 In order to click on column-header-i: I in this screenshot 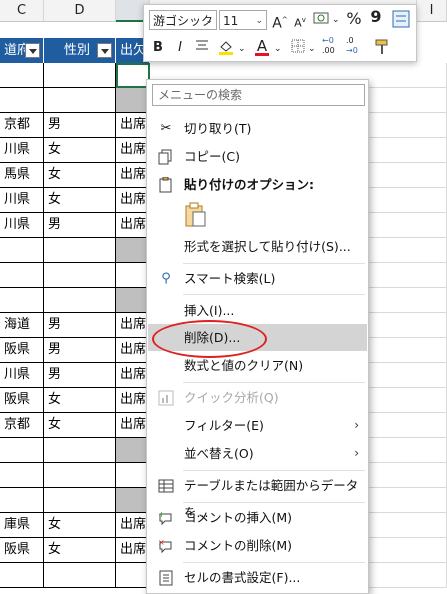, I will do `click(432, 11)`.